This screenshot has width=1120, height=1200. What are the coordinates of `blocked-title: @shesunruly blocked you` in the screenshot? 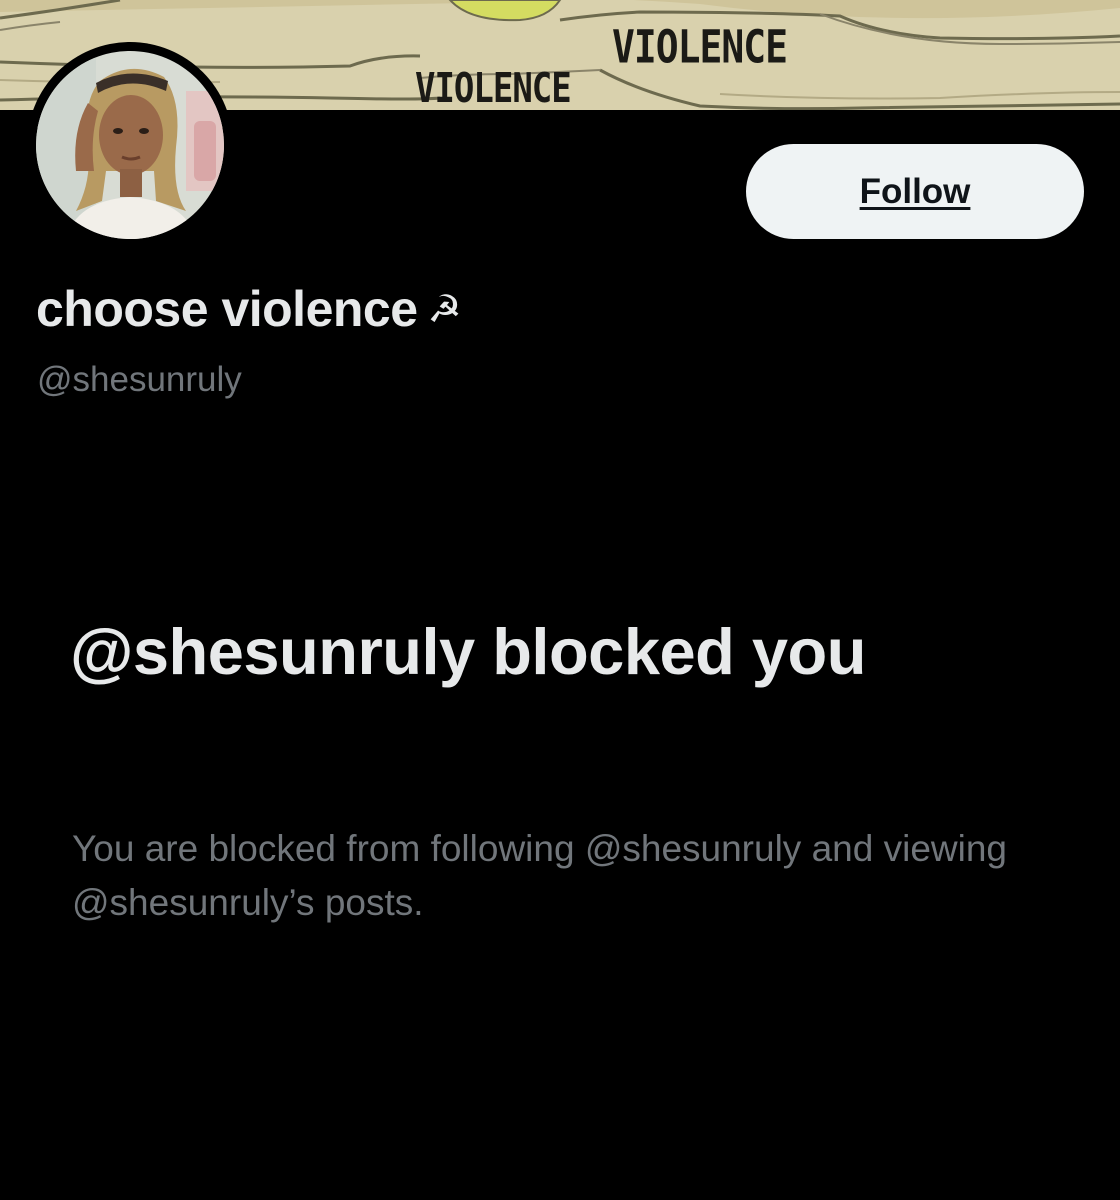 It's located at (468, 651).